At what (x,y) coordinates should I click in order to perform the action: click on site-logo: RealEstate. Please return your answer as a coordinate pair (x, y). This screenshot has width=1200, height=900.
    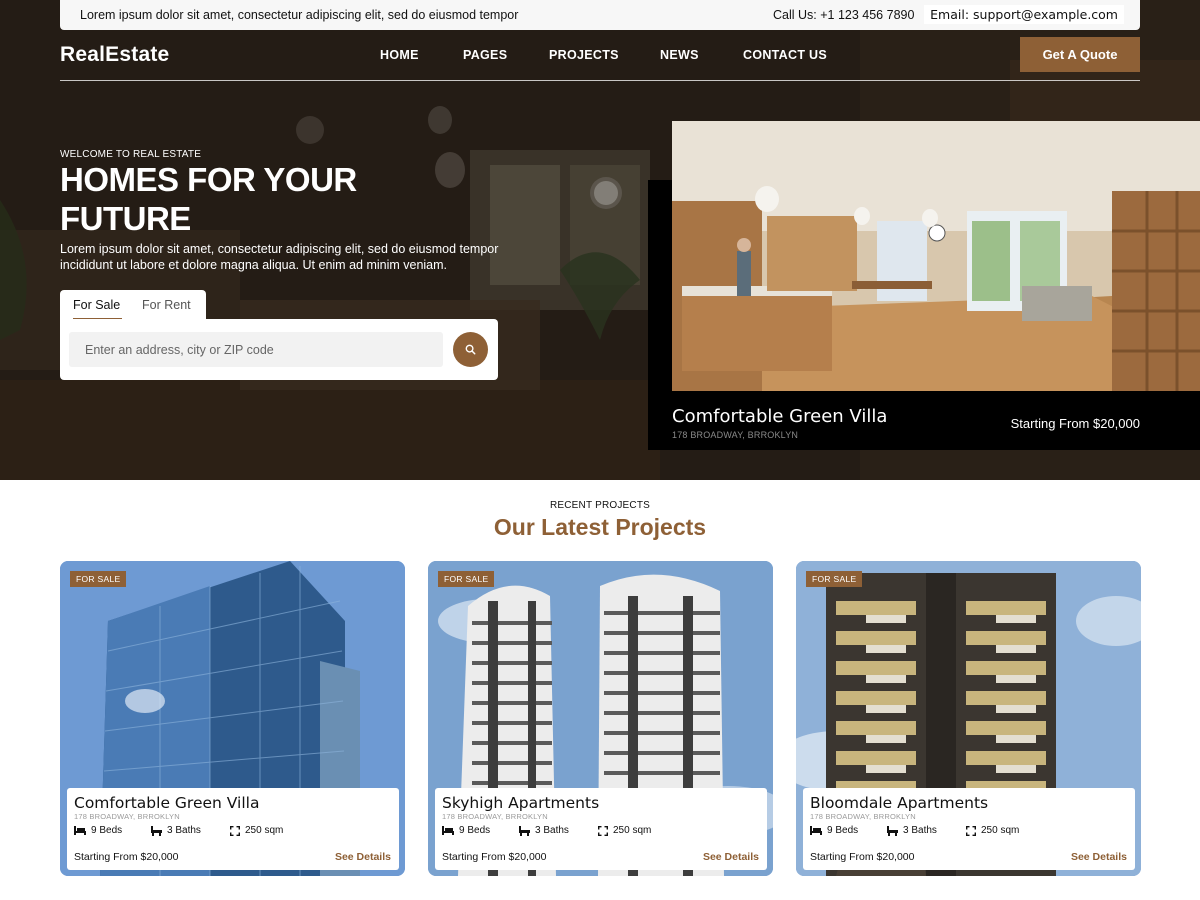
    Looking at the image, I should click on (114, 55).